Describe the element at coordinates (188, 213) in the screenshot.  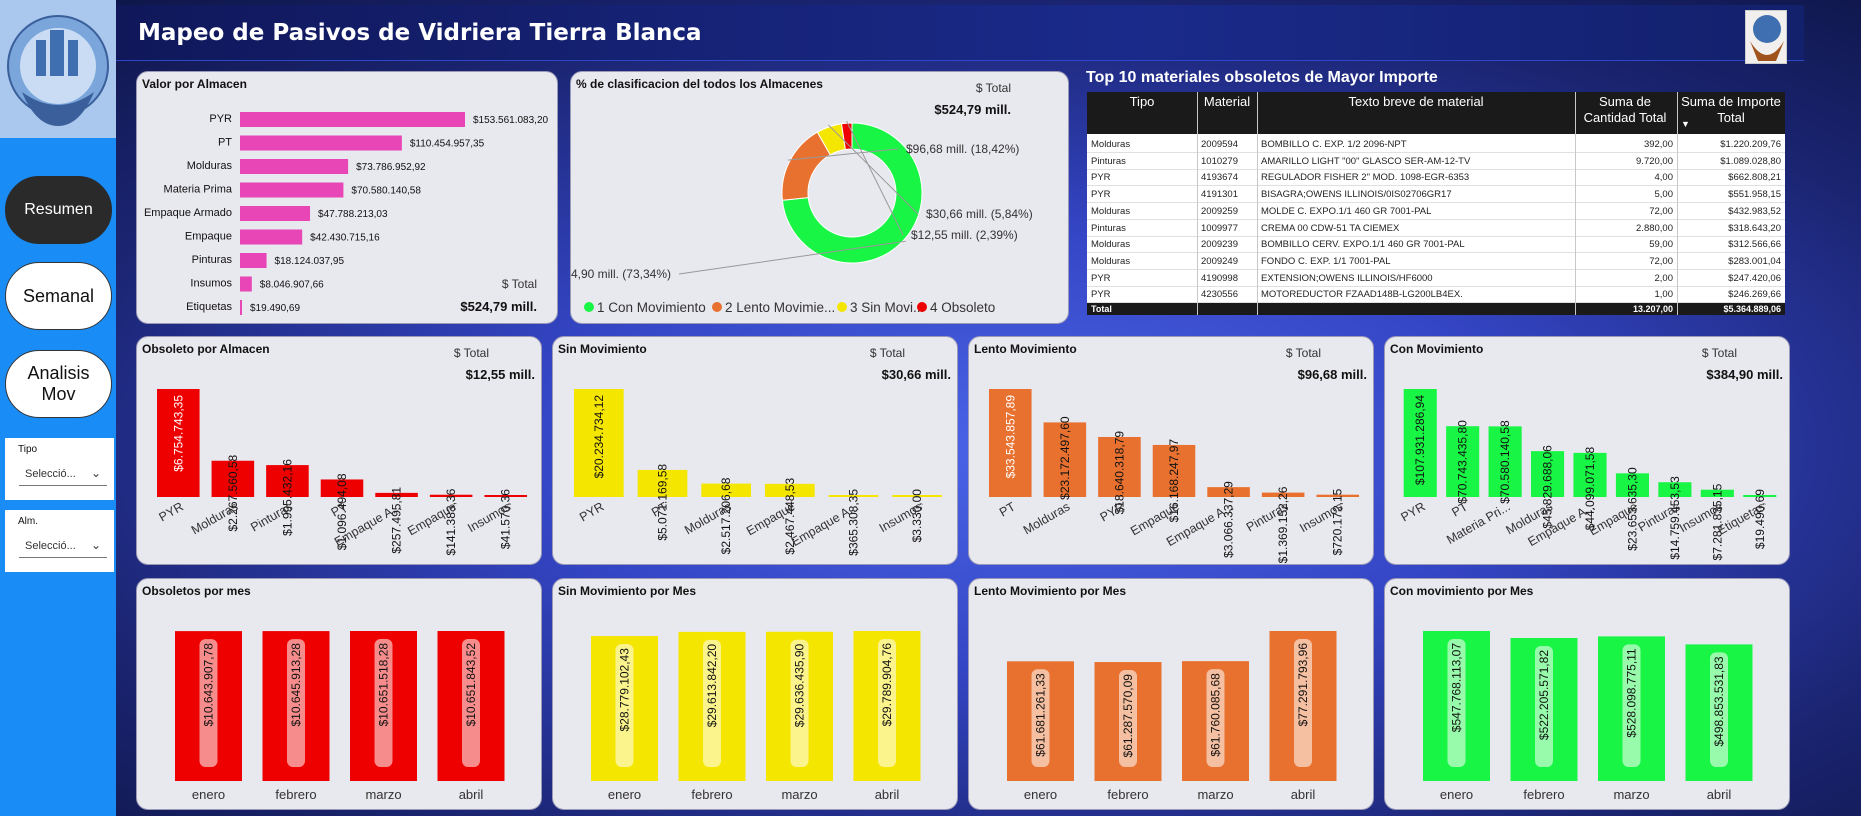
I see `bar-category-label: Empaque Armado` at that location.